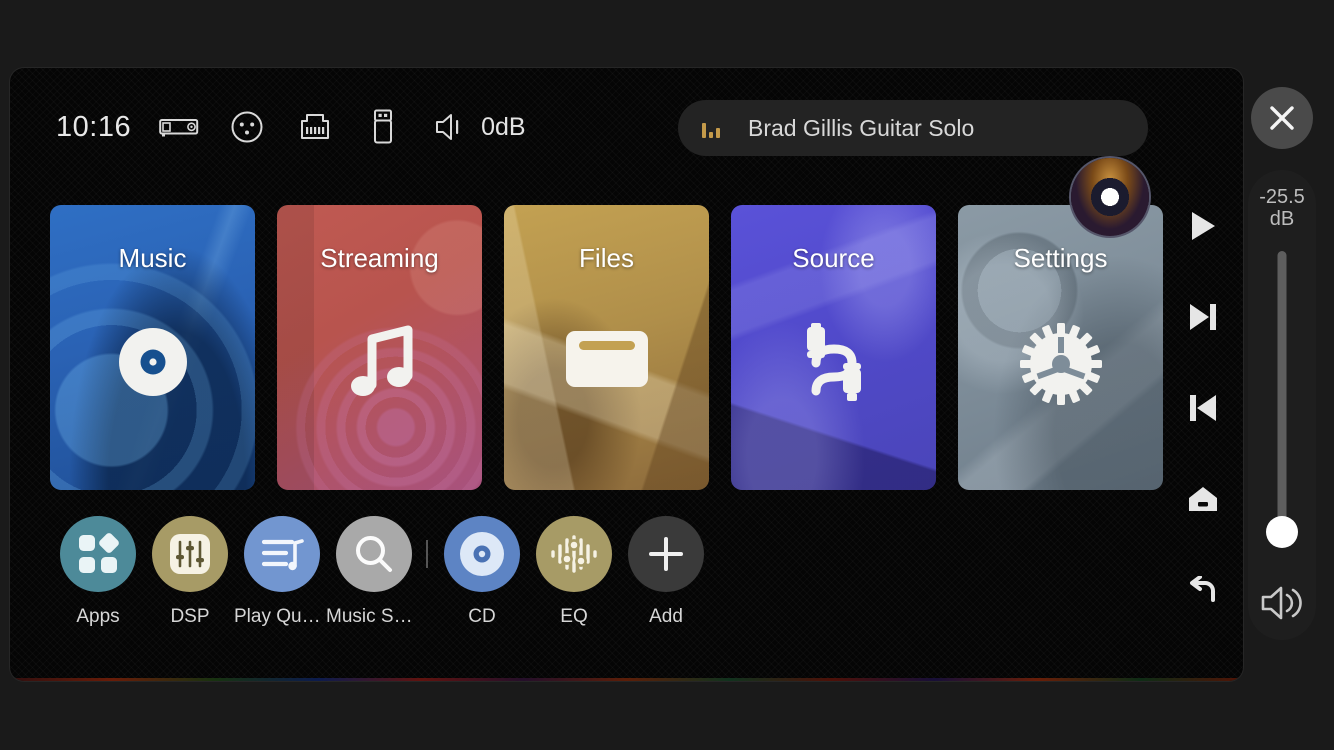 This screenshot has height=750, width=1334. Describe the element at coordinates (1282, 603) in the screenshot. I see `speaker-waves-icon` at that location.